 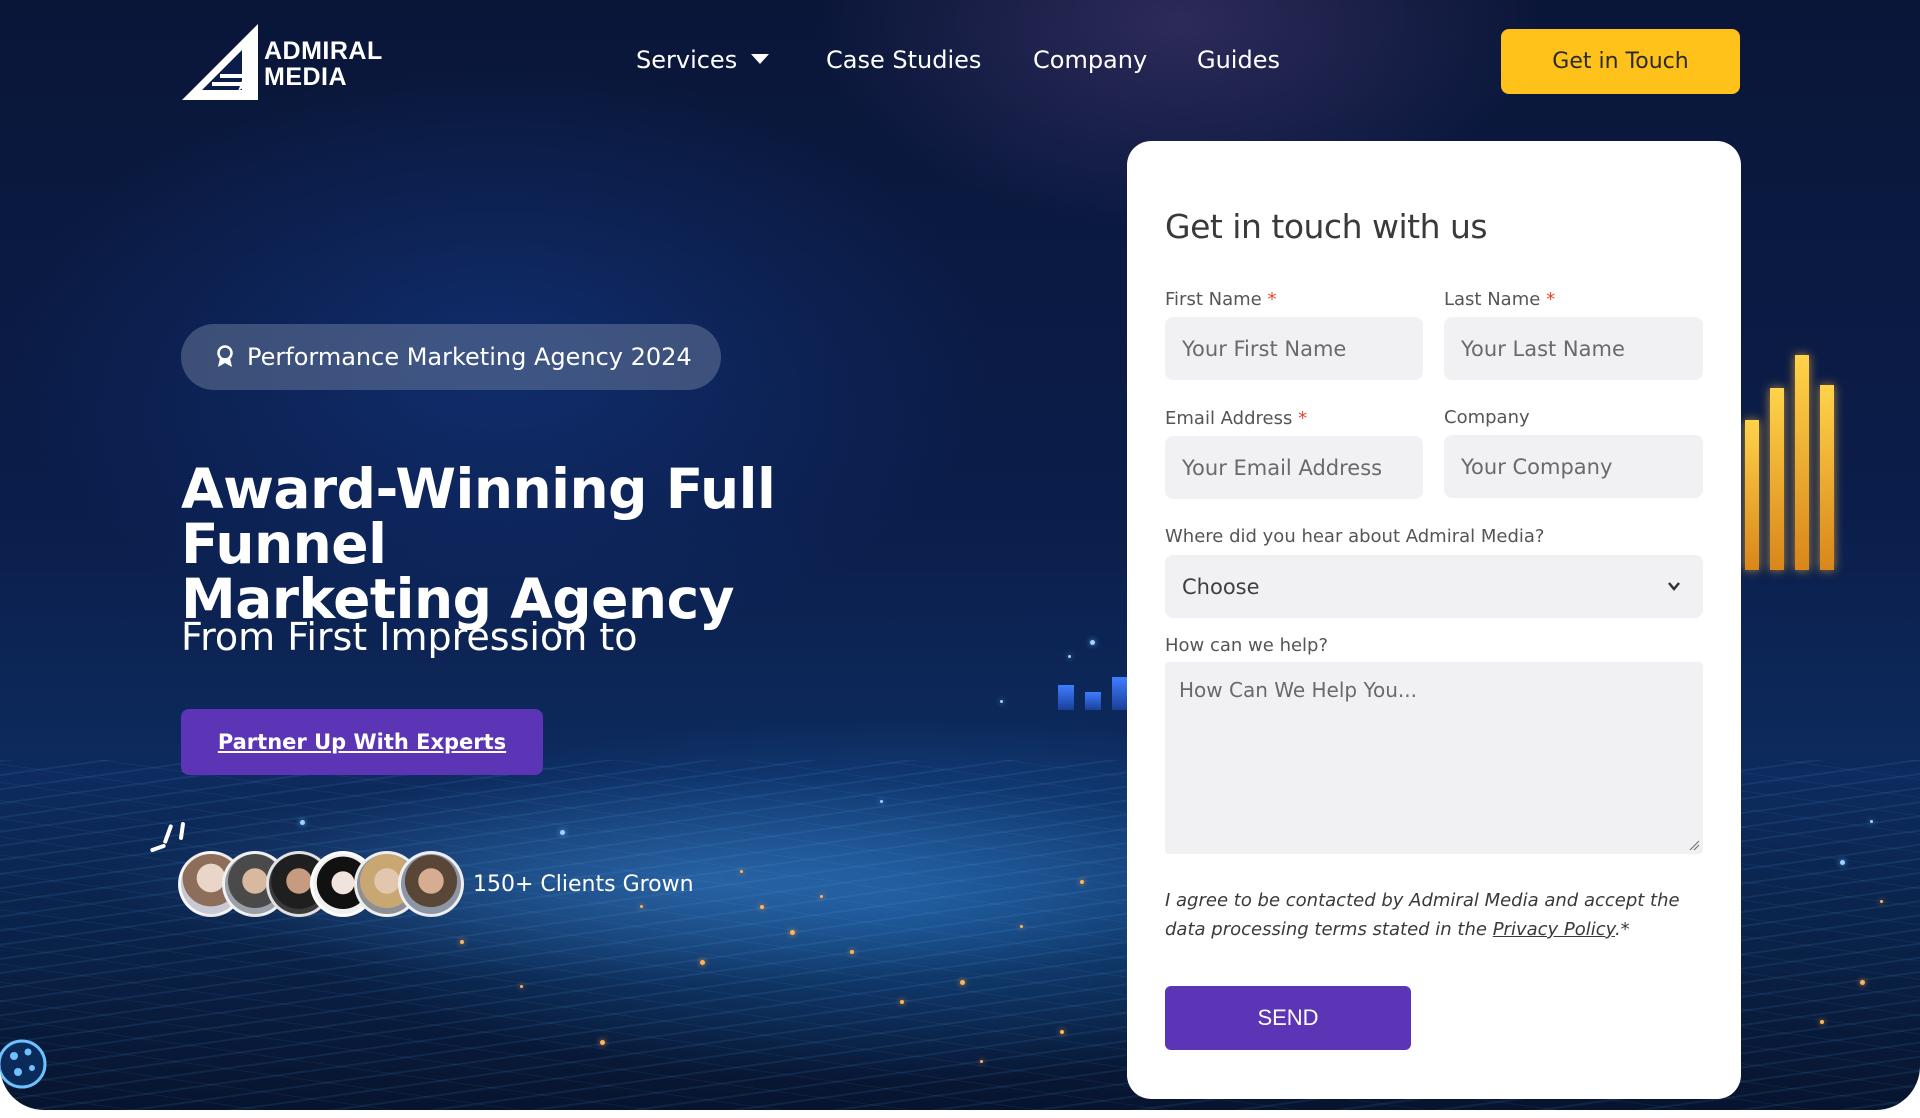 What do you see at coordinates (478, 516) in the screenshot?
I see `hero-title-line-1: Award-Winning Full Funnel` at bounding box center [478, 516].